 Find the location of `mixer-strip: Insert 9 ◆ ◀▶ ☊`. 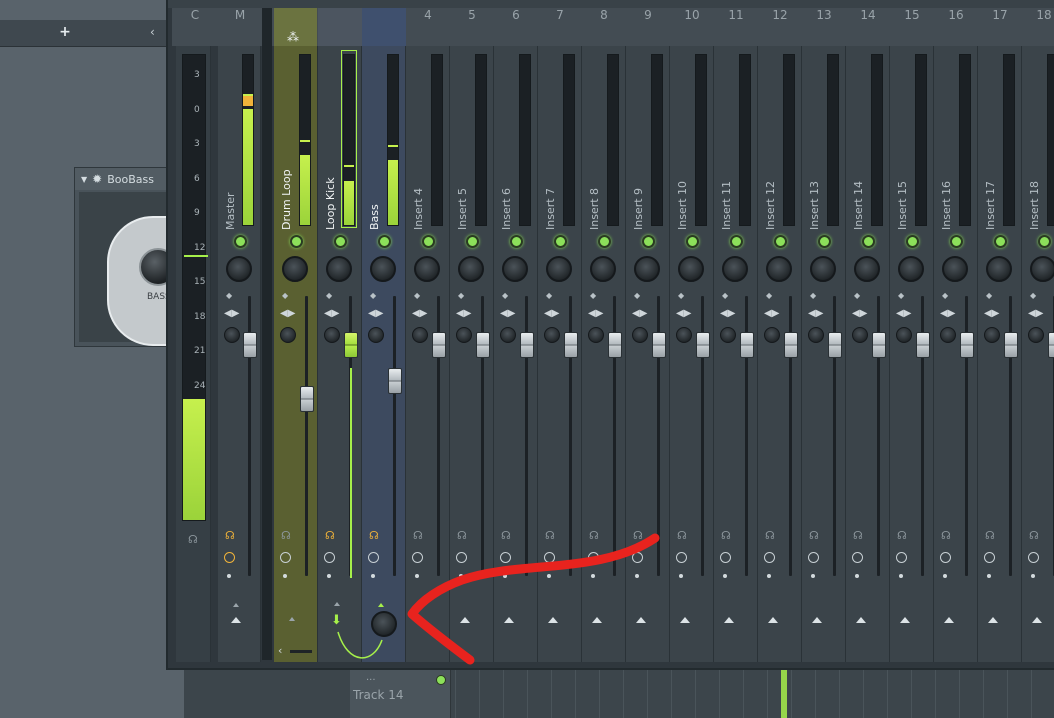

mixer-strip: Insert 9 ◆ ◀▶ ☊ is located at coordinates (648, 354).